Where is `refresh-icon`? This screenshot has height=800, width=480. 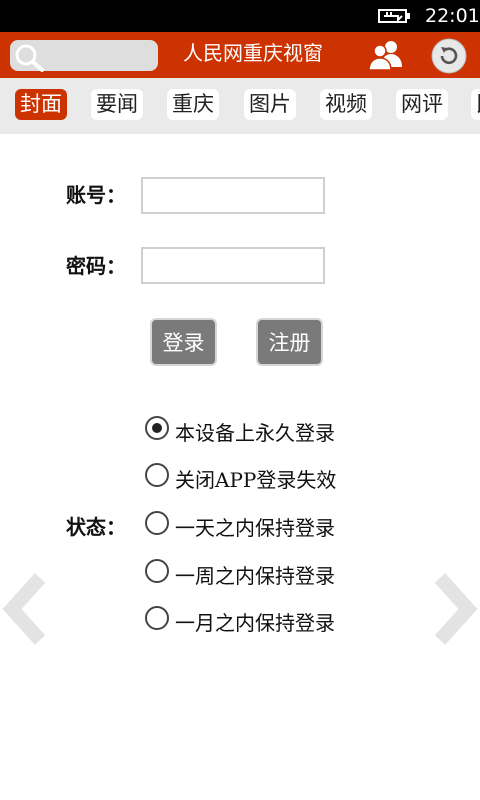
refresh-icon is located at coordinates (449, 56).